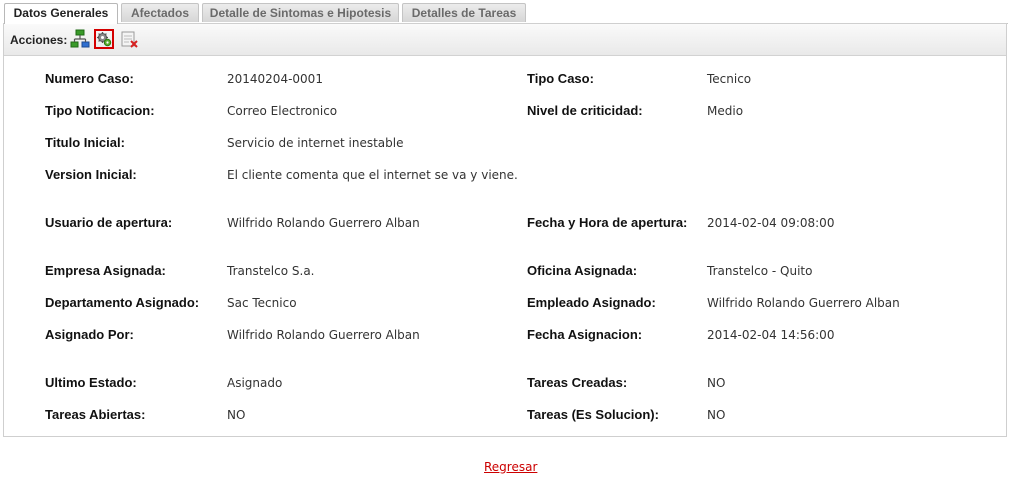  Describe the element at coordinates (271, 271) in the screenshot. I see `empresa-asignada-value: Transtelco S.a.` at that location.